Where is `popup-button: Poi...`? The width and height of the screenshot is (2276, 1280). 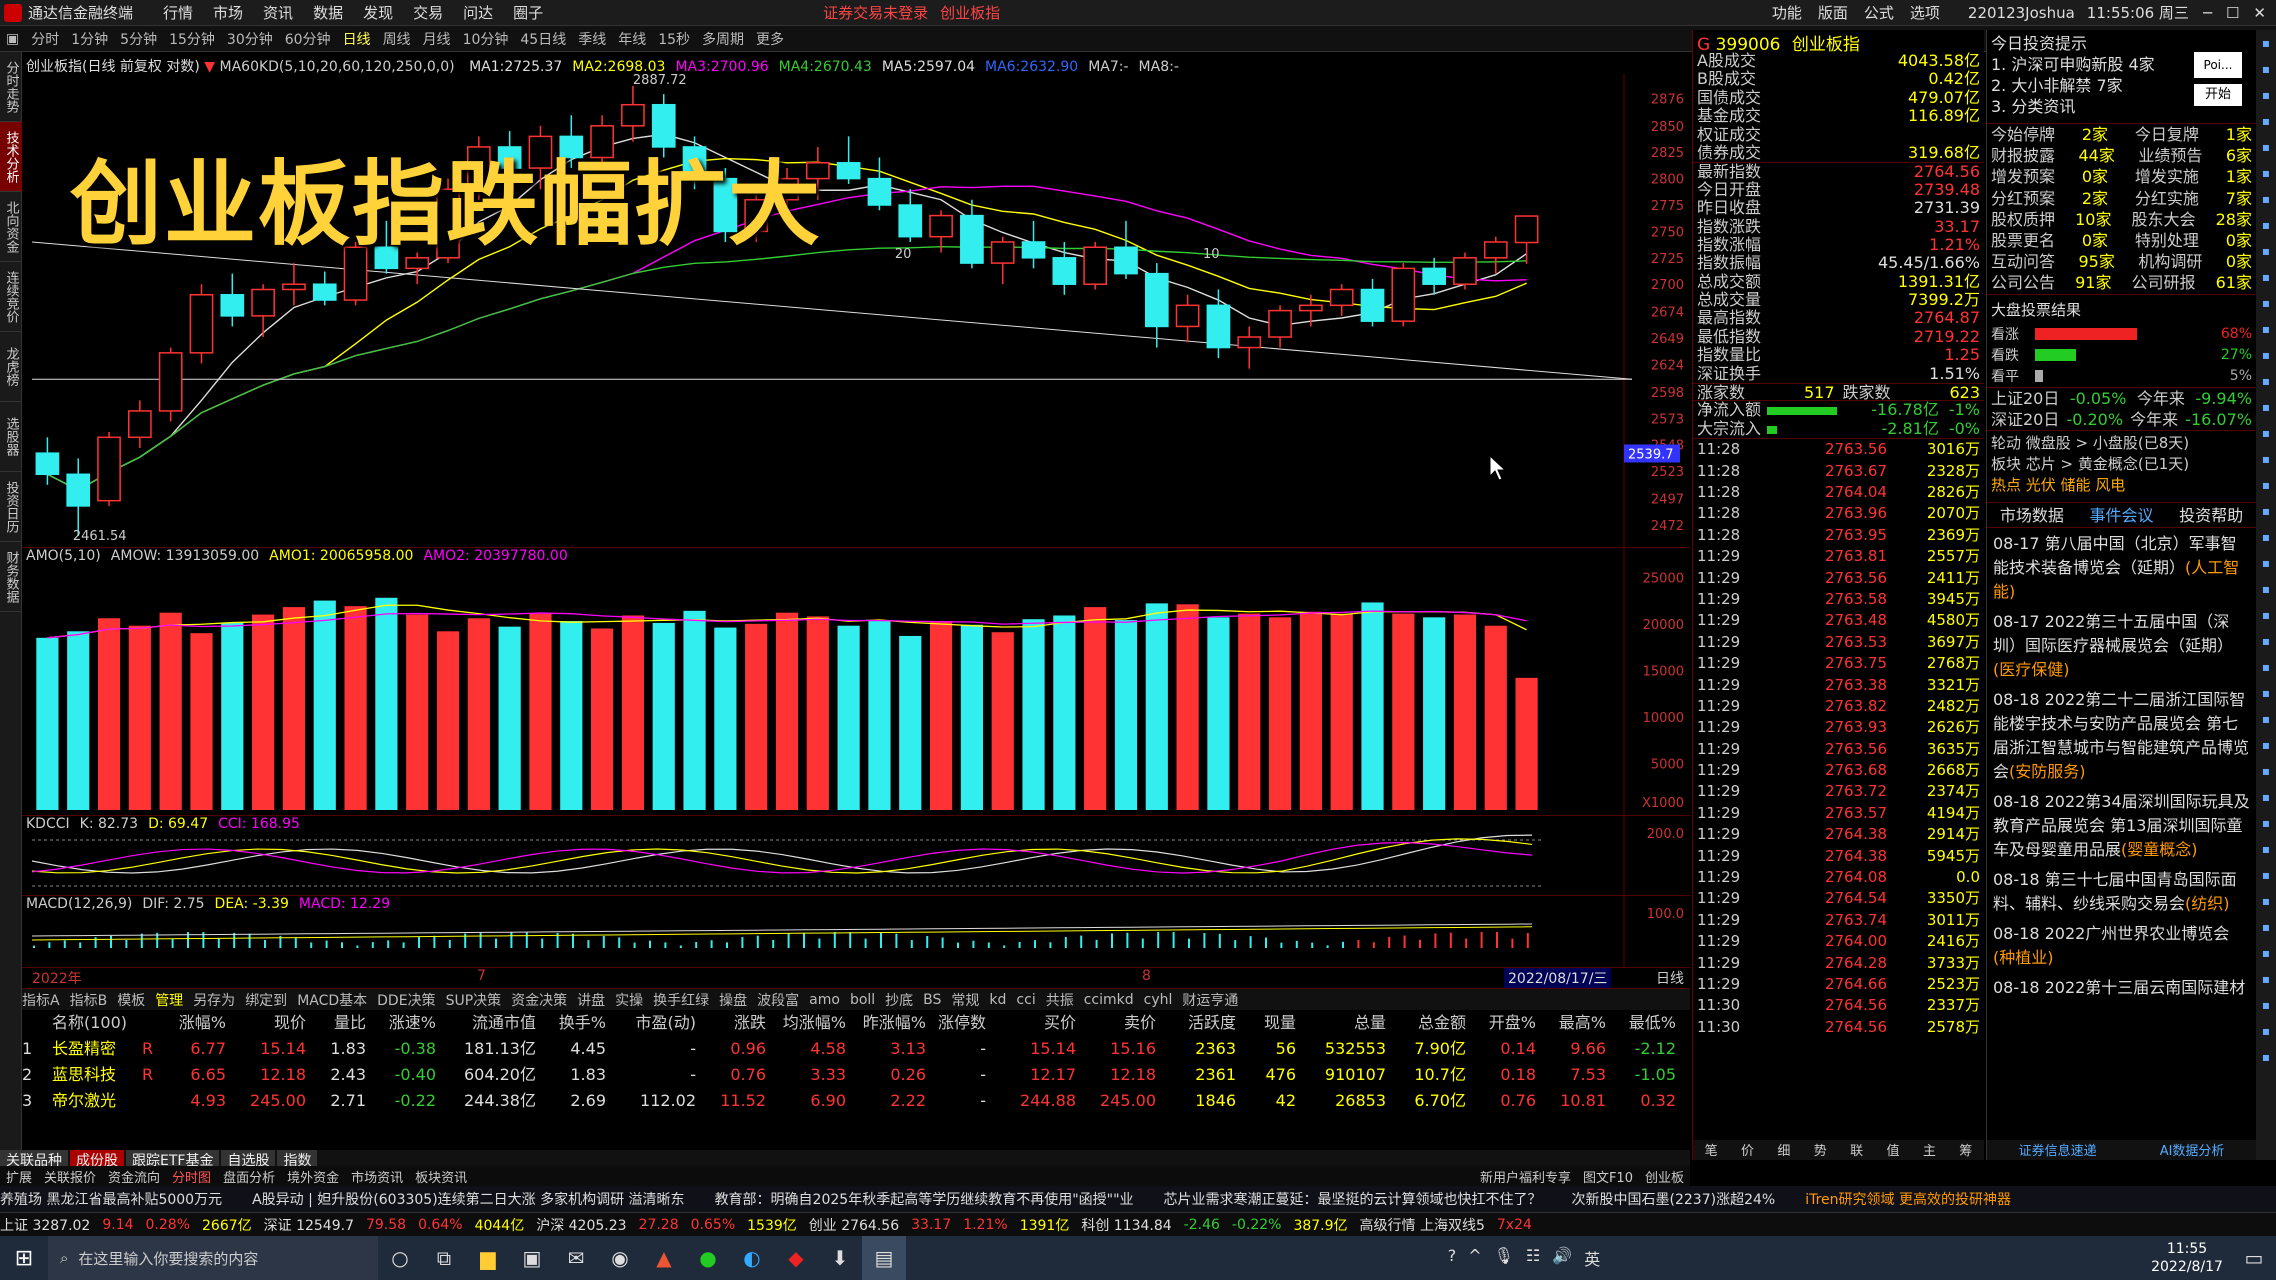
popup-button: Poi... is located at coordinates (2218, 65).